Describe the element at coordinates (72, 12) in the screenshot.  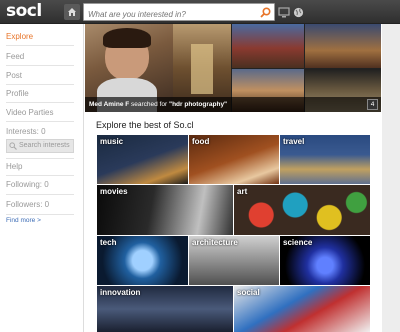
I see `home-icon` at that location.